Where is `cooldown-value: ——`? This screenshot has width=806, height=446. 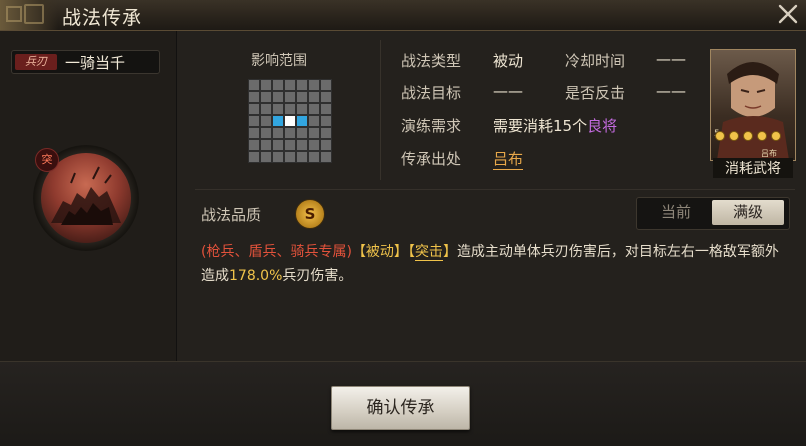
cooldown-value: —— is located at coordinates (671, 59).